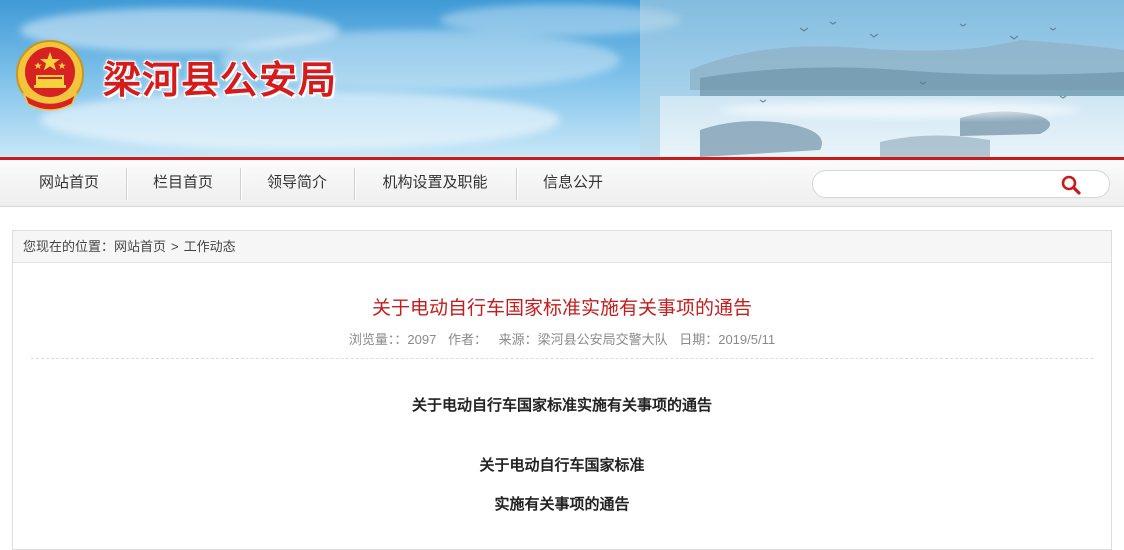  Describe the element at coordinates (69, 246) in the screenshot. I see `breadcrumb-prefix: 您现在的位置：` at that location.